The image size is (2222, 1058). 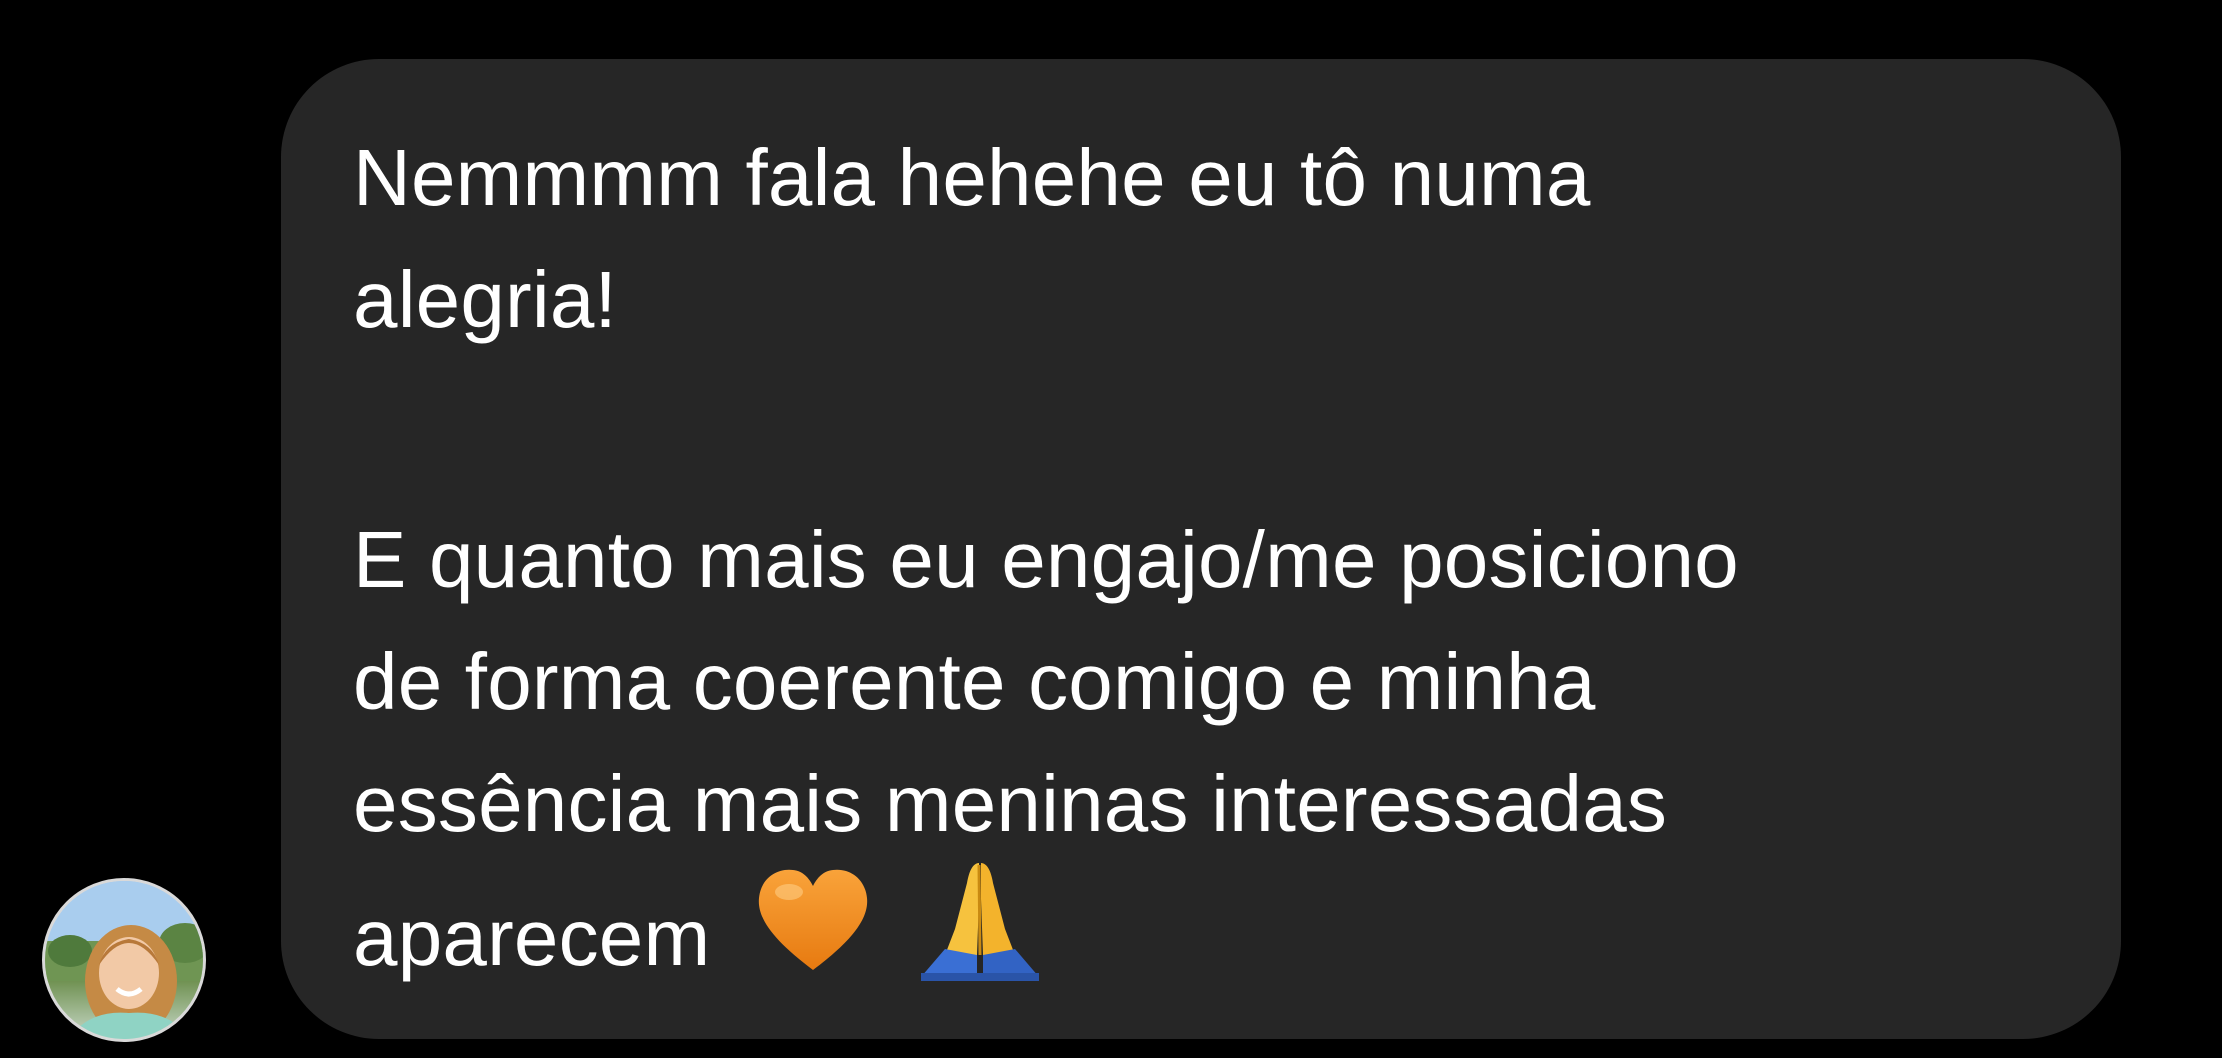 I want to click on message-line: Nemmmm fala hehehe eu tô numa, so click(x=972, y=177).